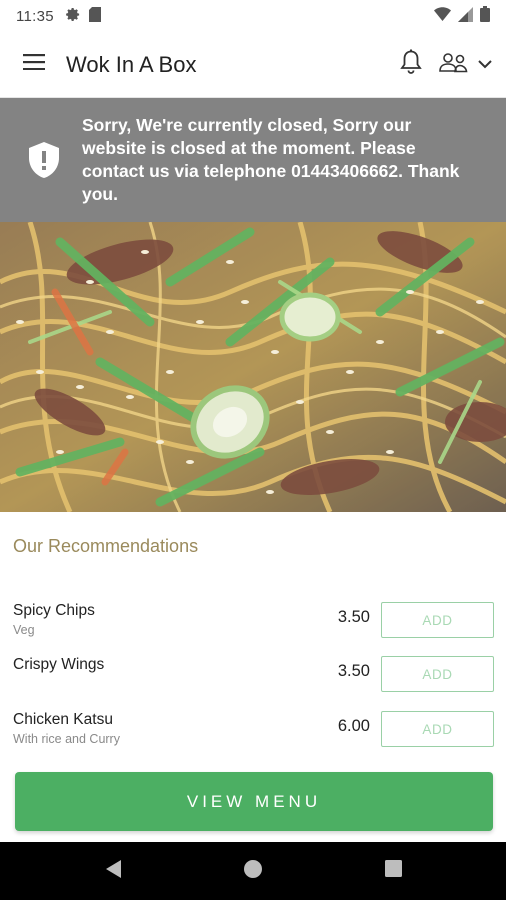 The width and height of the screenshot is (506, 900). Describe the element at coordinates (485, 65) in the screenshot. I see `chevron-down-icon` at that location.